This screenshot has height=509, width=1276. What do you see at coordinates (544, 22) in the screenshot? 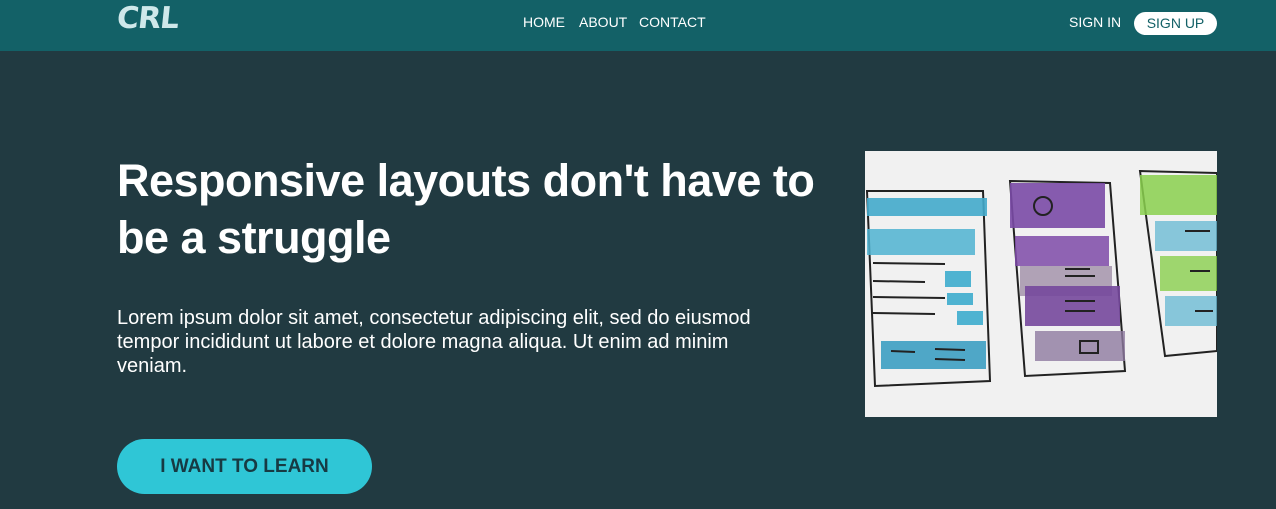
I see `nav-home-link: HOME` at bounding box center [544, 22].